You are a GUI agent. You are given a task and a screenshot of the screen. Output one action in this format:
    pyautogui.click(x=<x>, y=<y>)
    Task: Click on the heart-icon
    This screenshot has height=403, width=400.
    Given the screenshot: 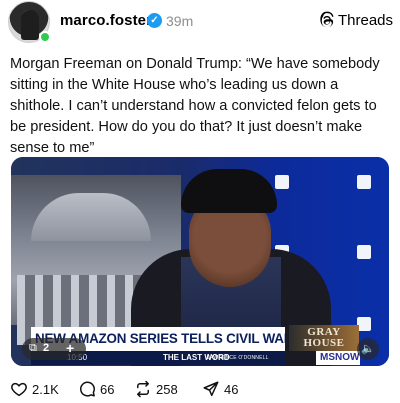 What is the action you would take?
    pyautogui.click(x=19, y=389)
    